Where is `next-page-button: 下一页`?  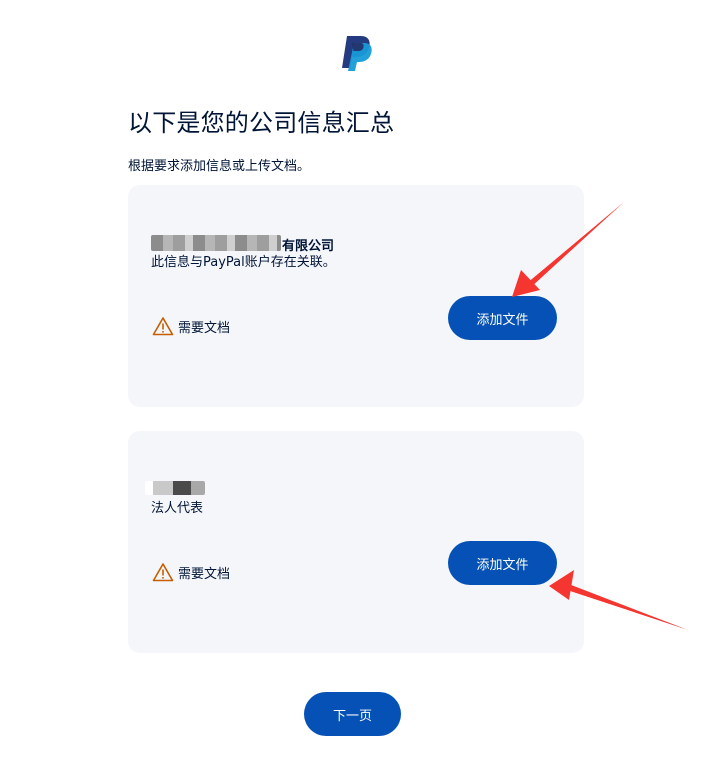
next-page-button: 下一页 is located at coordinates (352, 714).